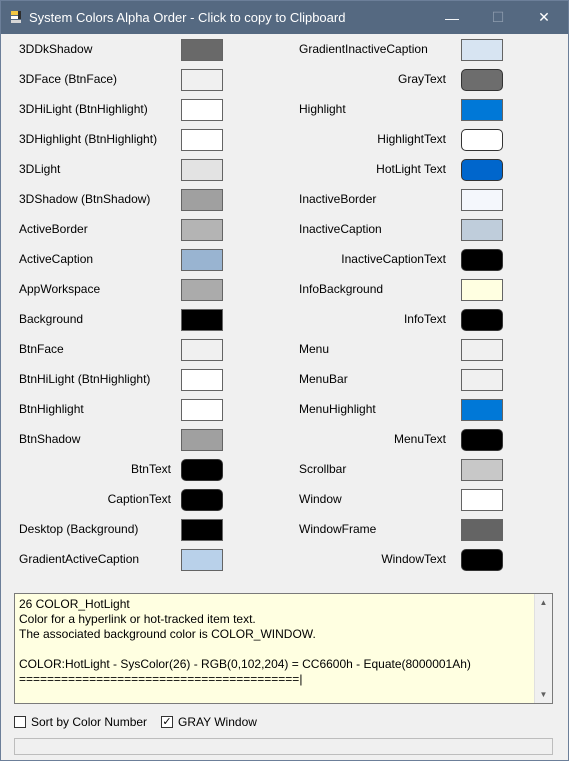 Image resolution: width=569 pixels, height=761 pixels. I want to click on left-color-label: BtnHiLight (BtnHighlight), so click(84, 379).